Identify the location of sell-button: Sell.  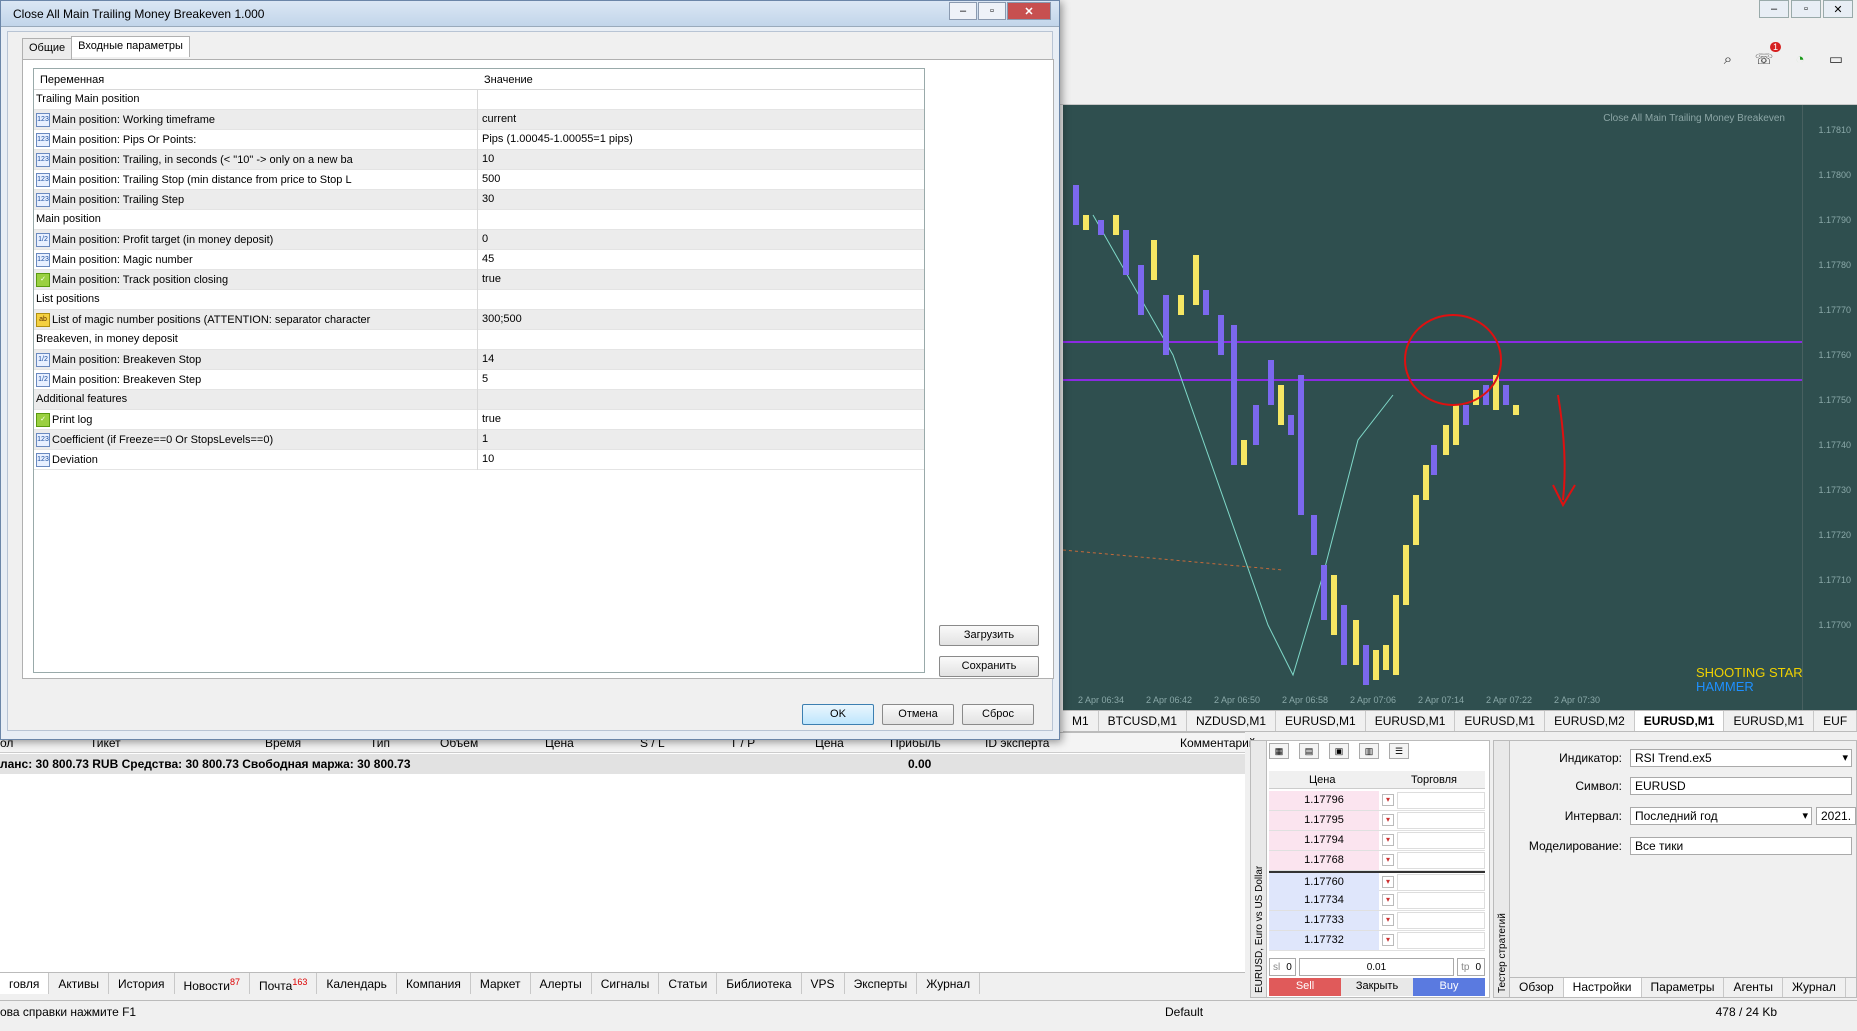
(1305, 987).